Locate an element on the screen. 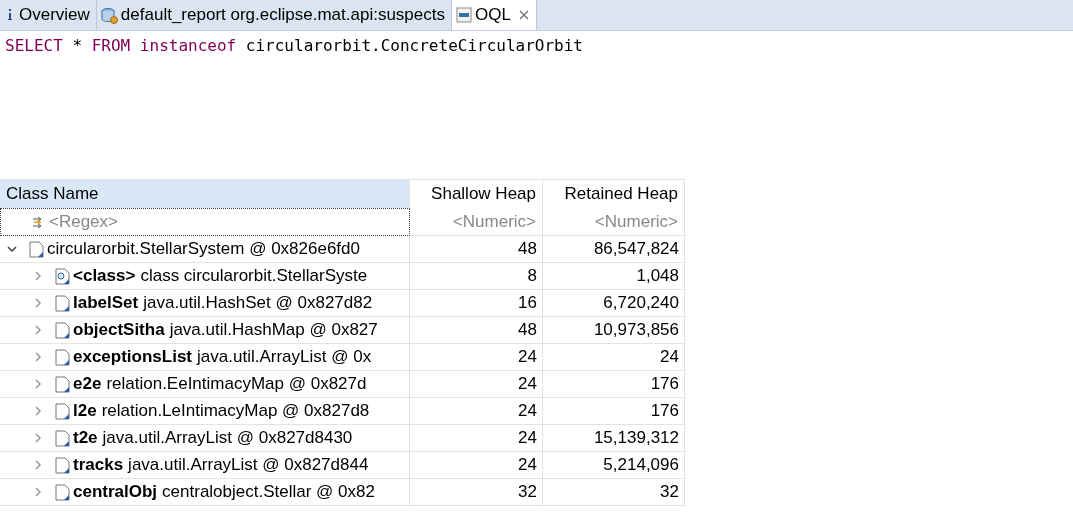 The image size is (1073, 516). close-icon is located at coordinates (523, 15).